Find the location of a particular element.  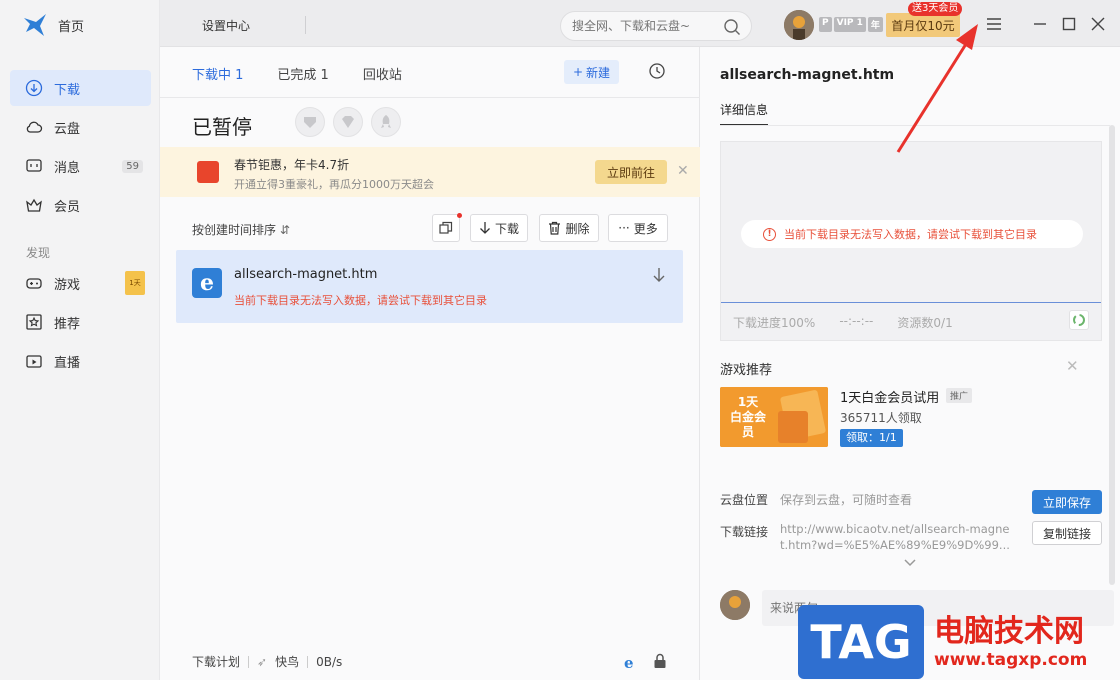

more-label: 更多 is located at coordinates (645, 228).